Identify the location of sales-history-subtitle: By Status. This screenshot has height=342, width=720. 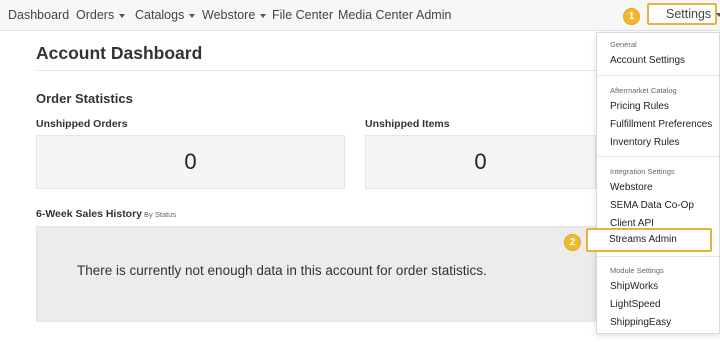
(160, 214).